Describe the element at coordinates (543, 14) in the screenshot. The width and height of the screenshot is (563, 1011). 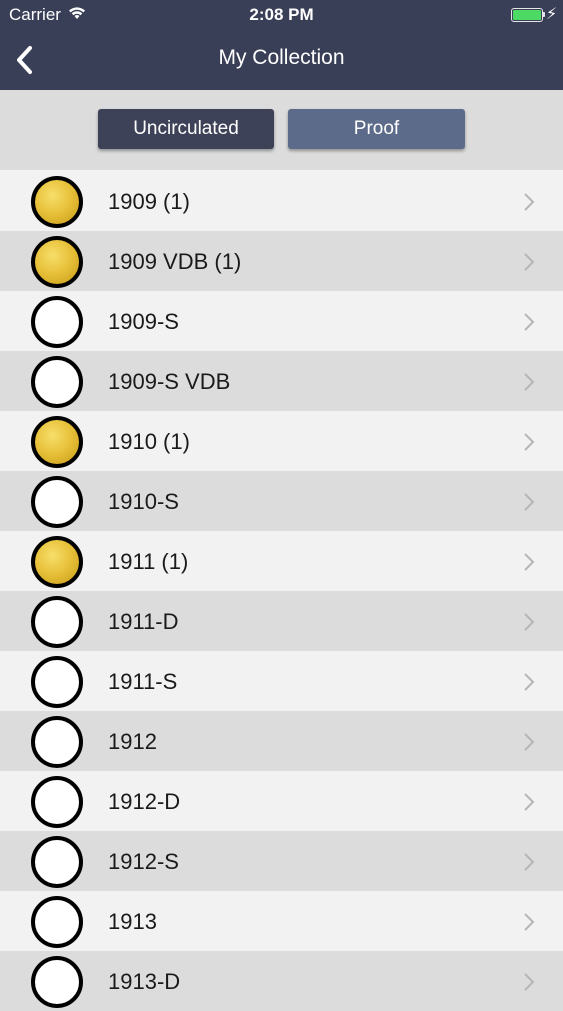
I see `battery-nub` at that location.